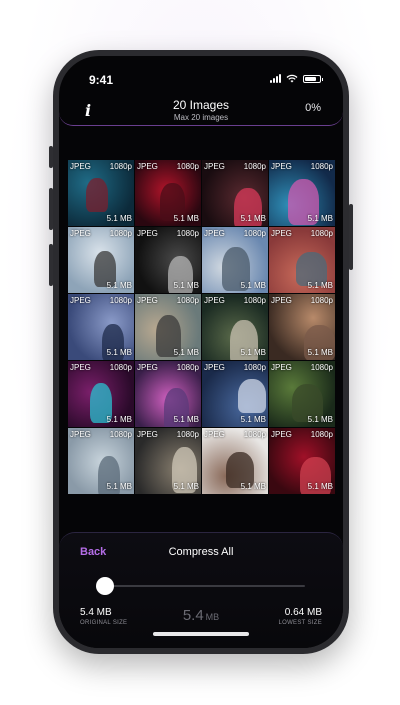 Image resolution: width=400 pixels, height=705 pixels. What do you see at coordinates (101, 80) in the screenshot?
I see `status-time: 9:41` at bounding box center [101, 80].